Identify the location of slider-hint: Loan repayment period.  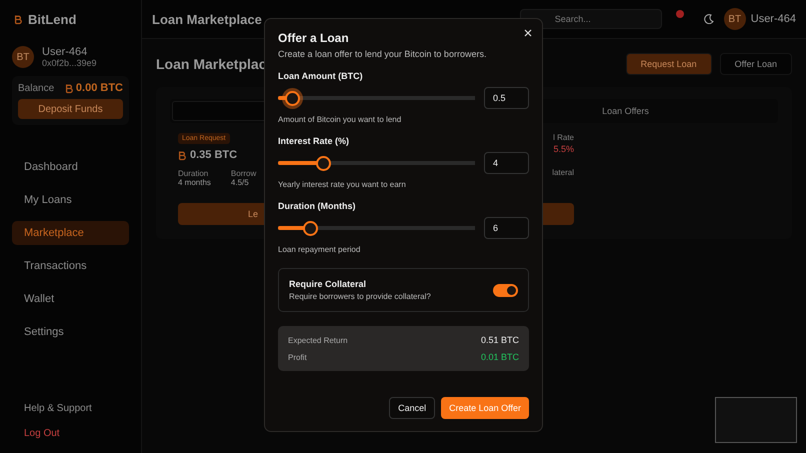
(320, 249).